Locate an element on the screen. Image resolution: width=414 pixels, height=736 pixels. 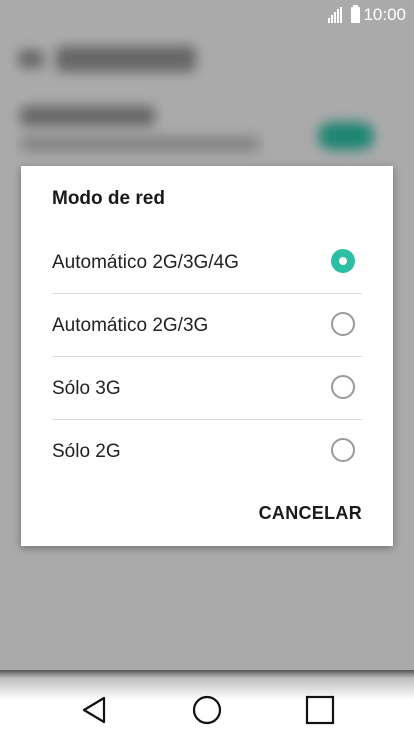
dialog-title: Modo de red is located at coordinates (108, 198).